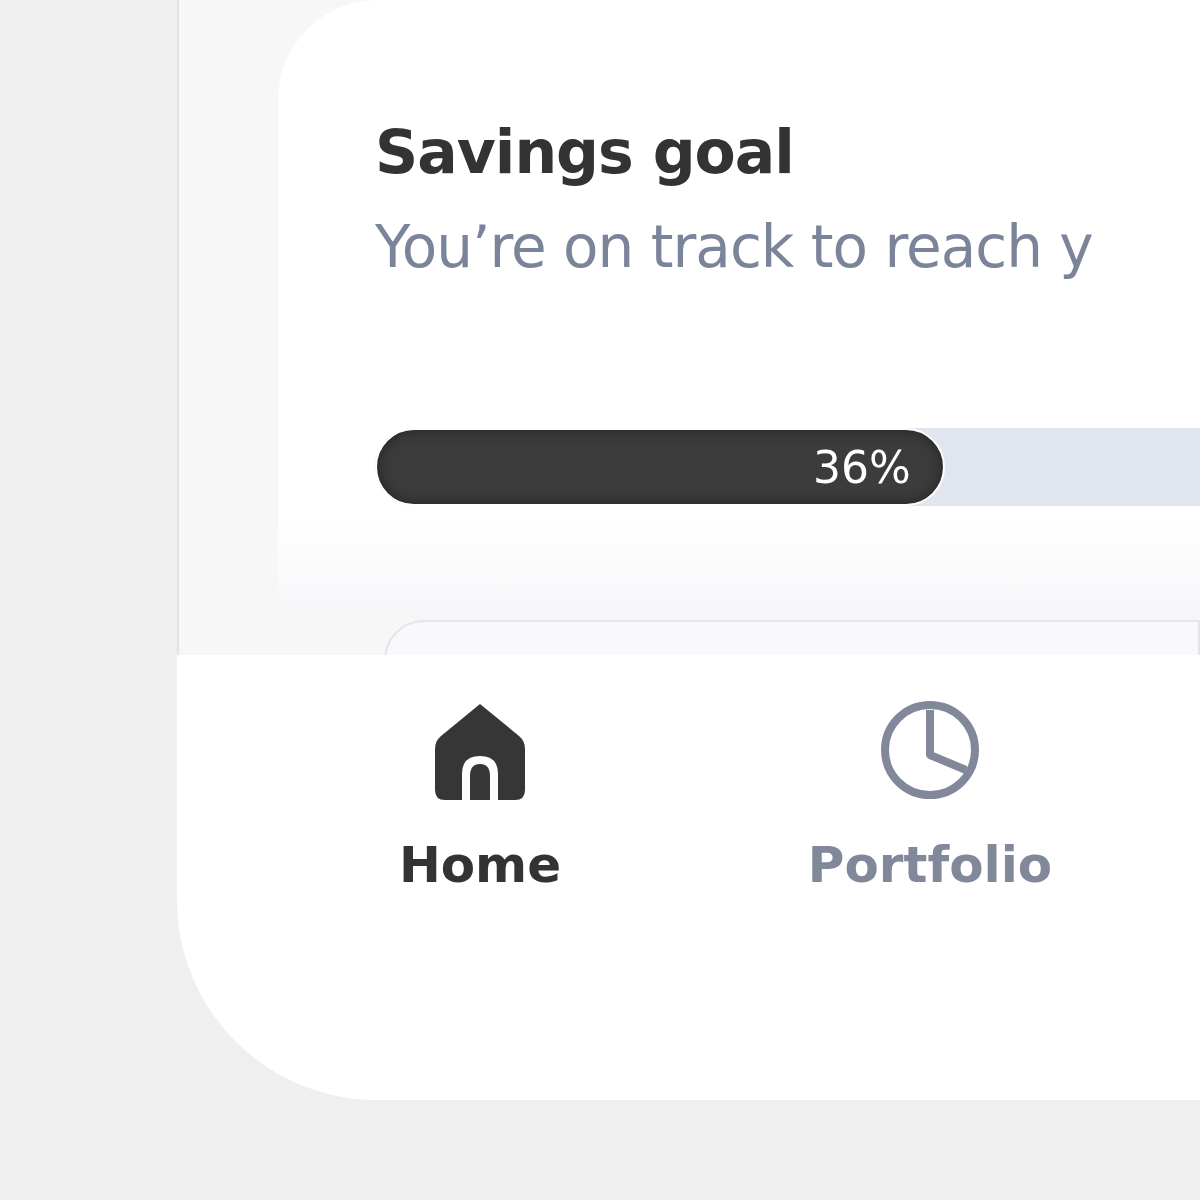 The image size is (1200, 1200). Describe the element at coordinates (930, 750) in the screenshot. I see `pie-chart-icon` at that location.